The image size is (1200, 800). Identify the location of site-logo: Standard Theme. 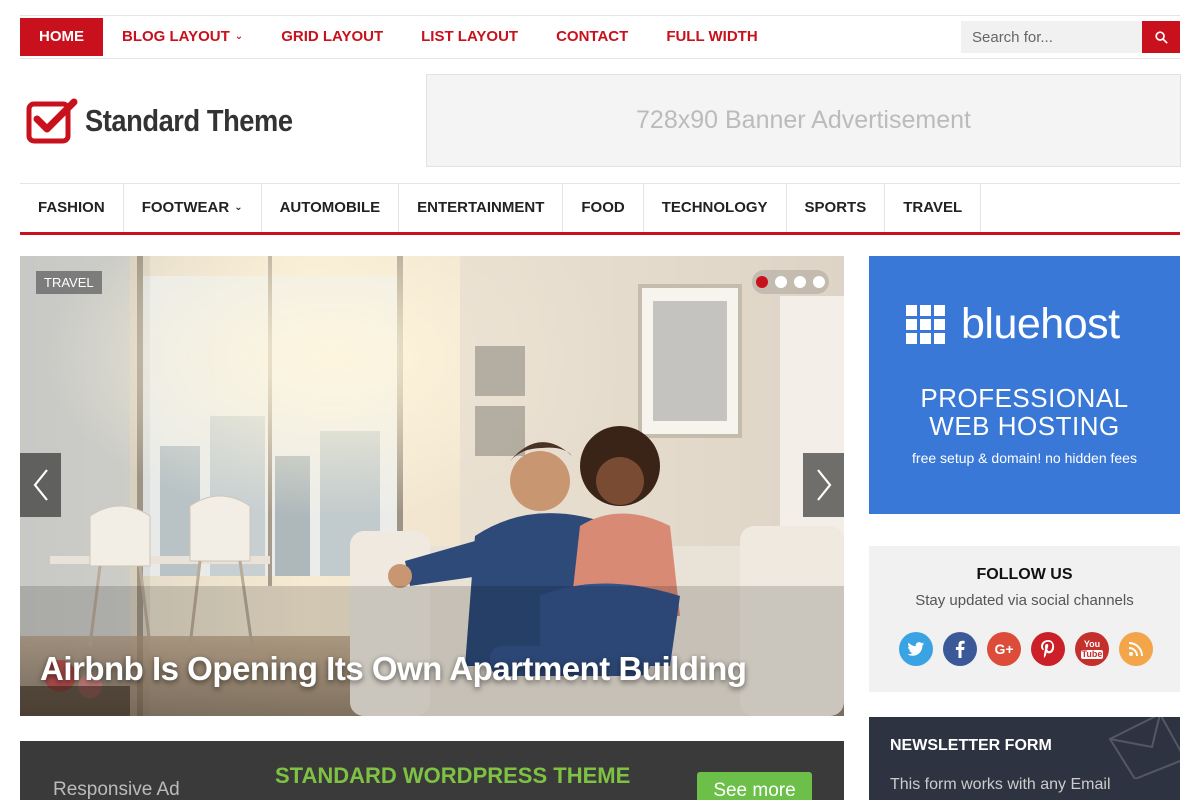
(173, 121).